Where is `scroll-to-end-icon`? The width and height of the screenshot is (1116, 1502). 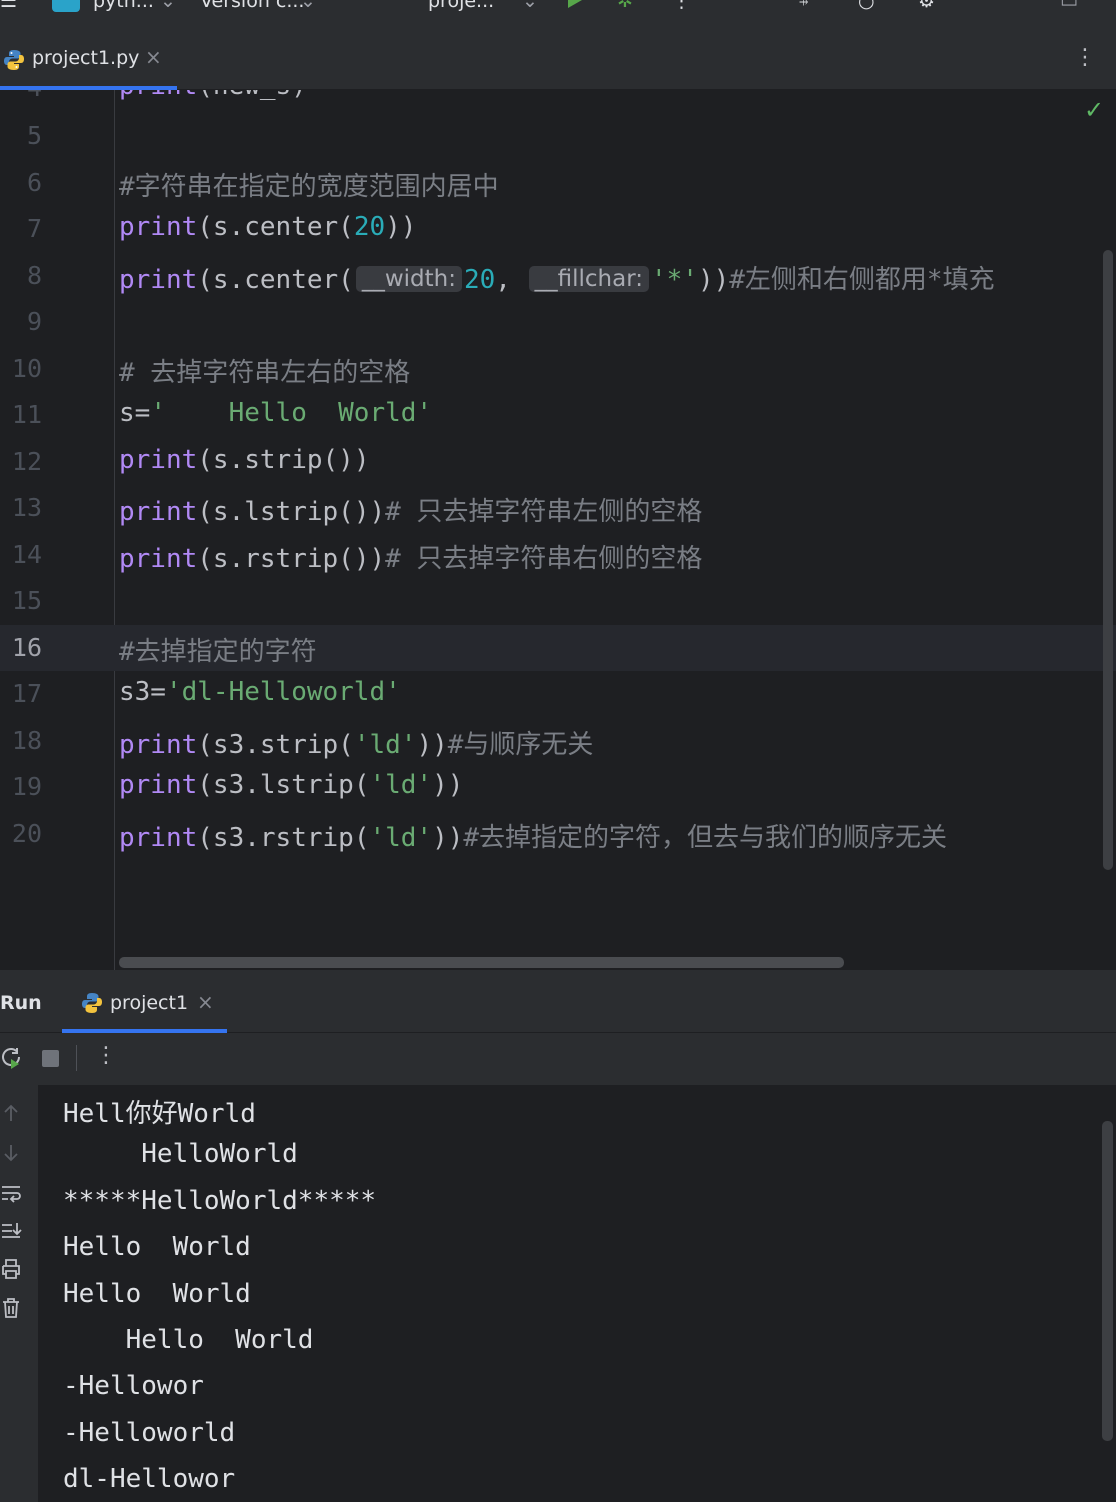
scroll-to-end-icon is located at coordinates (12, 1231).